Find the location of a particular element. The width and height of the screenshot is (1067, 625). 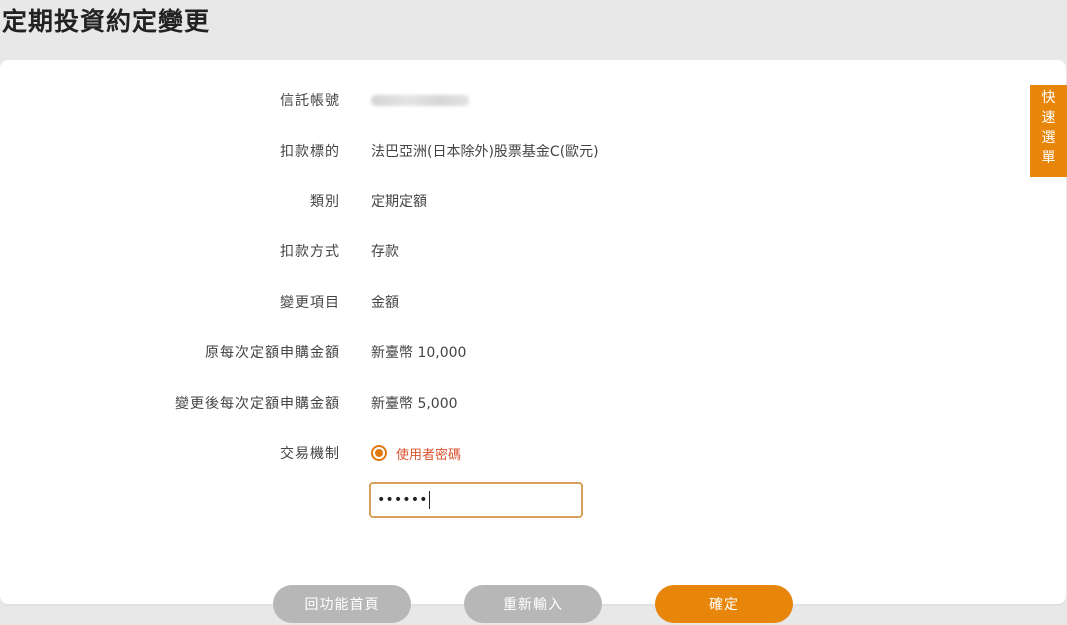

fund-label: 扣款標的 is located at coordinates (310, 152).